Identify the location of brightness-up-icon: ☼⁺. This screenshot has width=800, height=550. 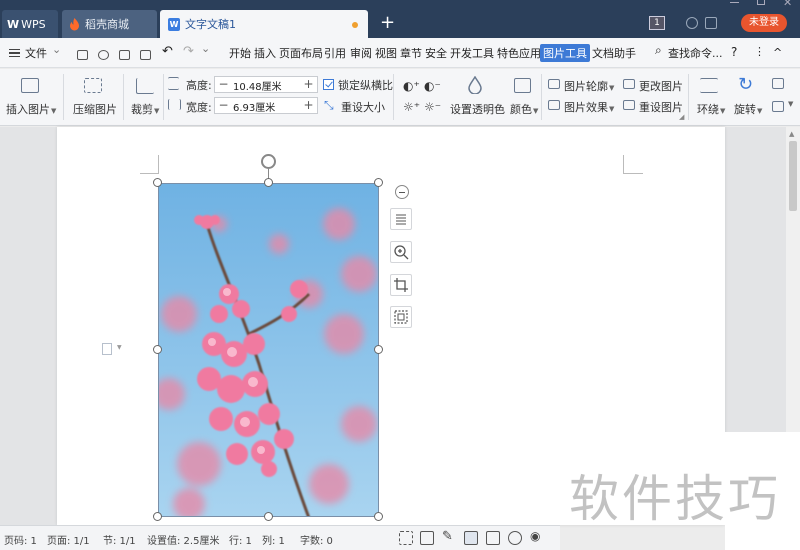
(411, 107).